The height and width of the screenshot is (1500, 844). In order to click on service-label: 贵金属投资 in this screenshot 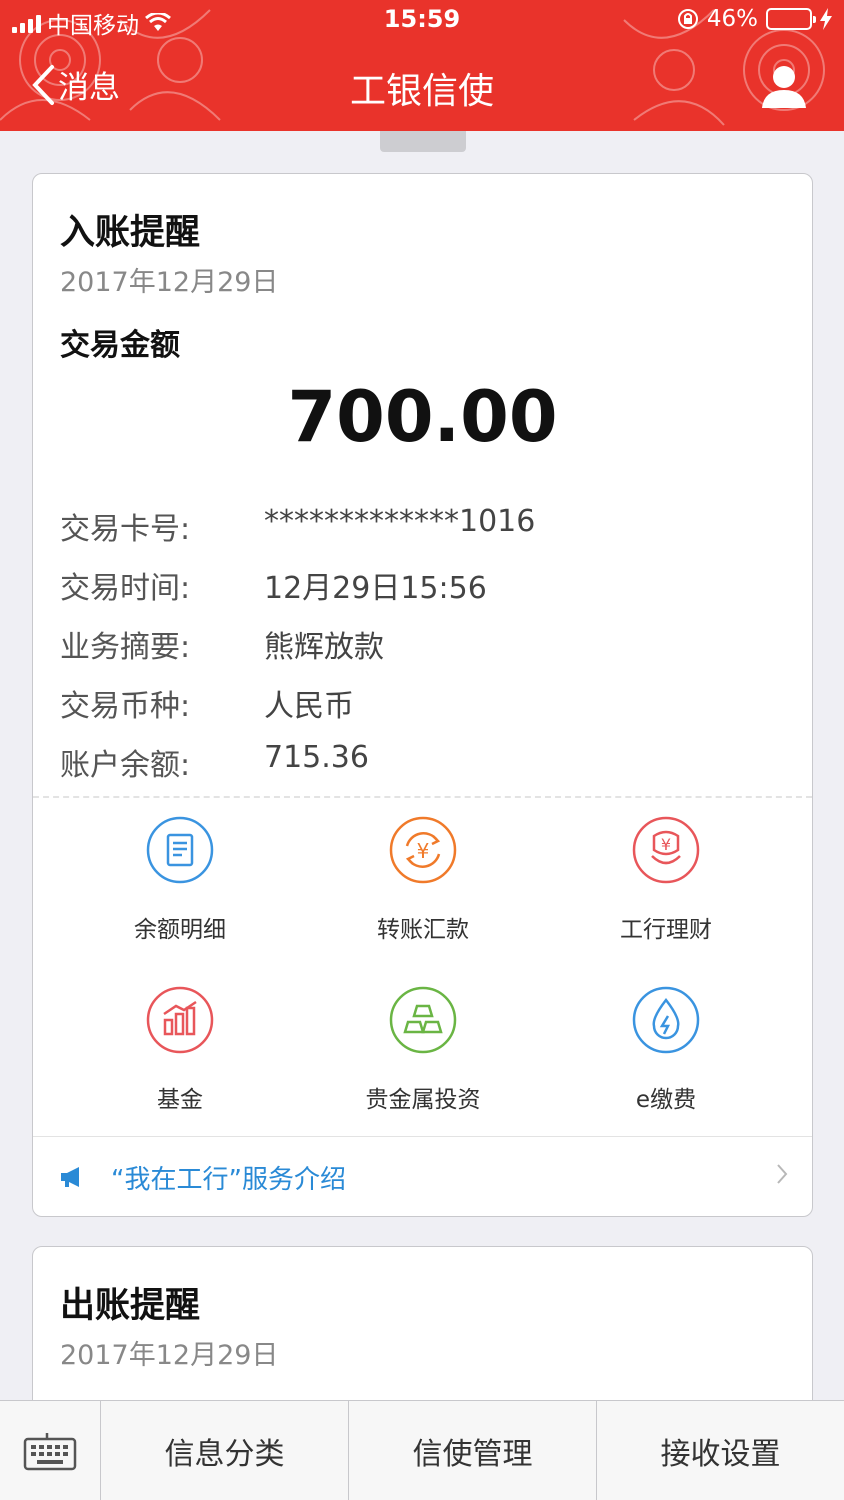, I will do `click(423, 1100)`.